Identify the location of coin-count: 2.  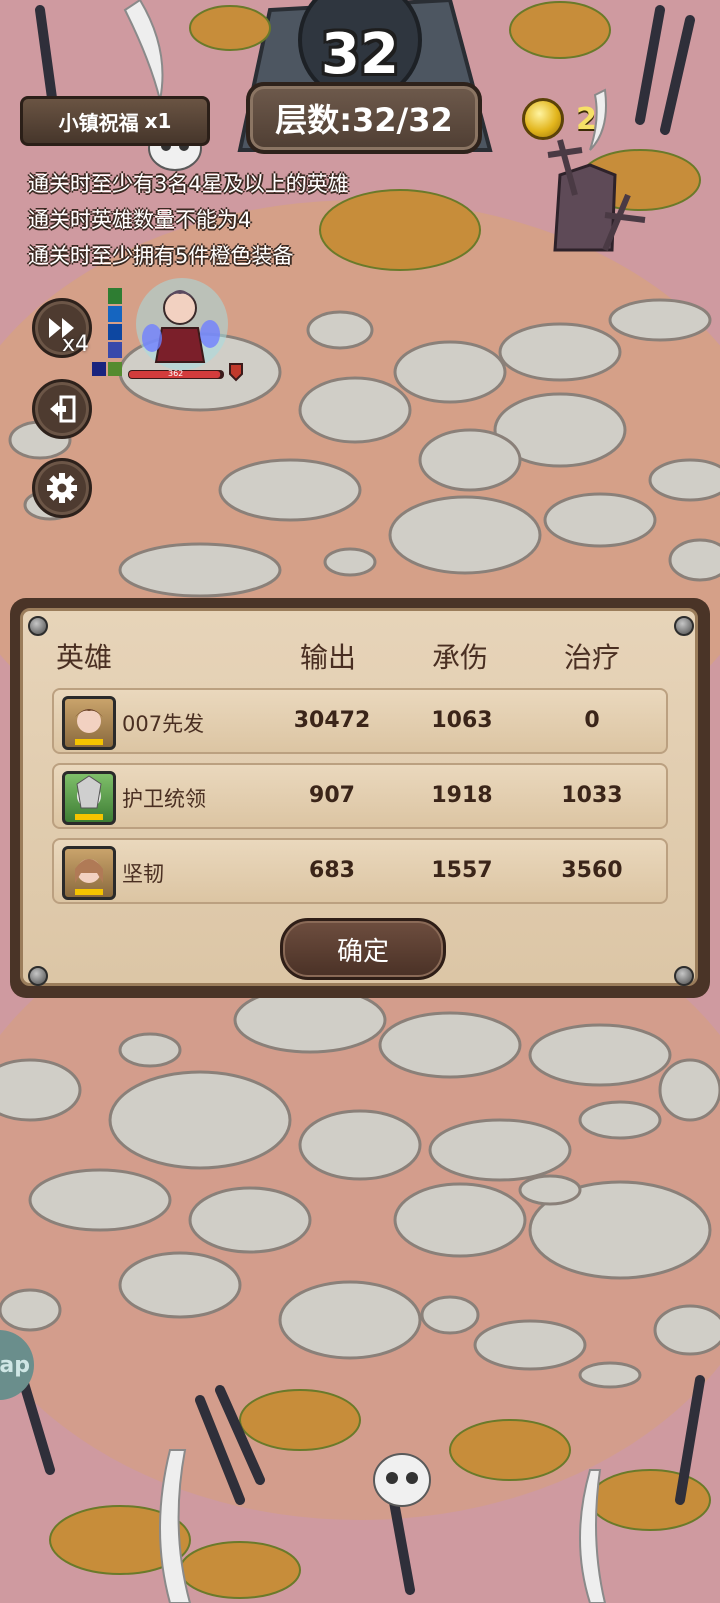
(586, 119).